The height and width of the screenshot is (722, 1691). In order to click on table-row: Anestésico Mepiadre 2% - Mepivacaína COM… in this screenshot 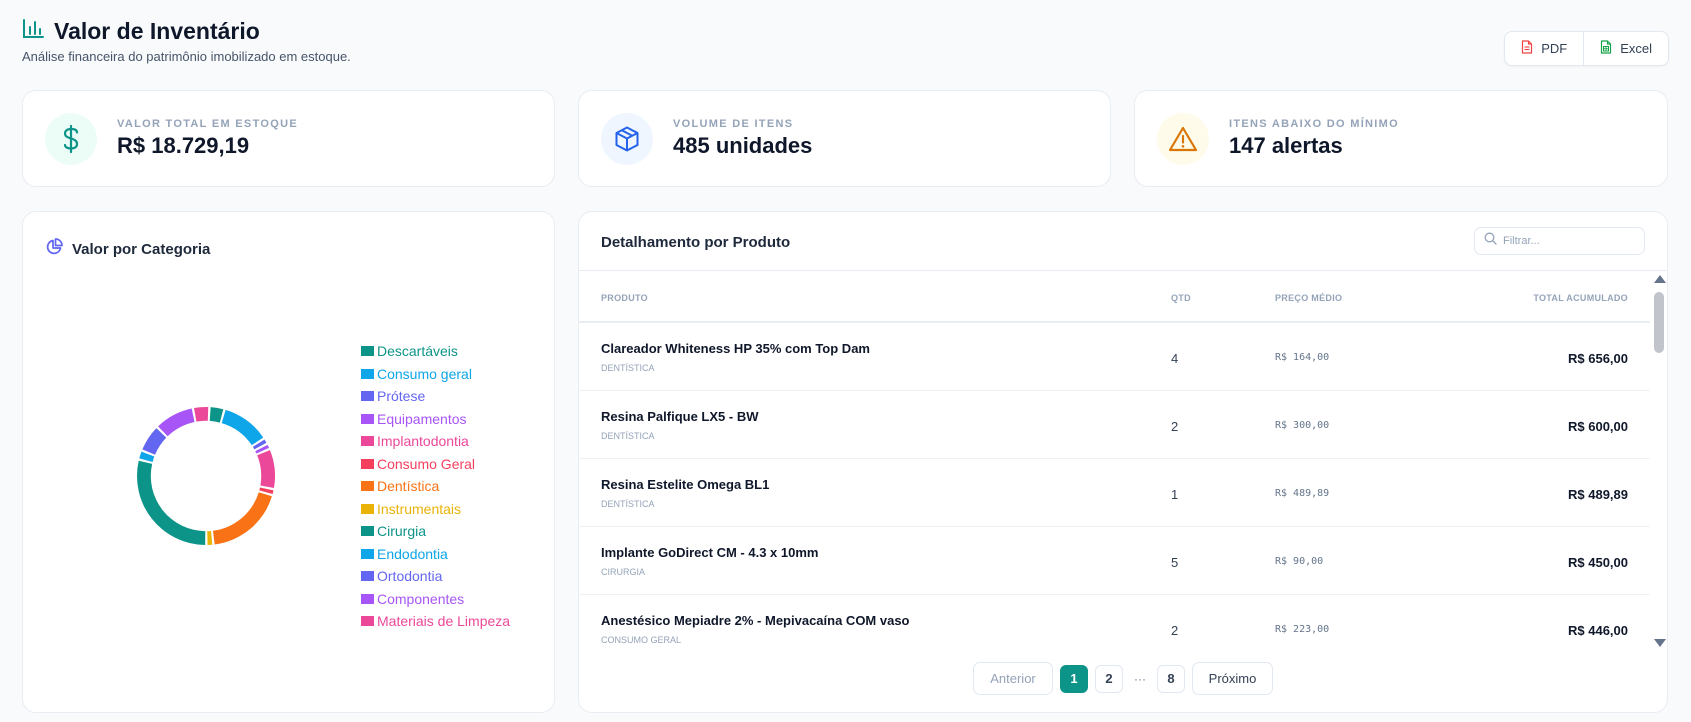, I will do `click(1114, 622)`.